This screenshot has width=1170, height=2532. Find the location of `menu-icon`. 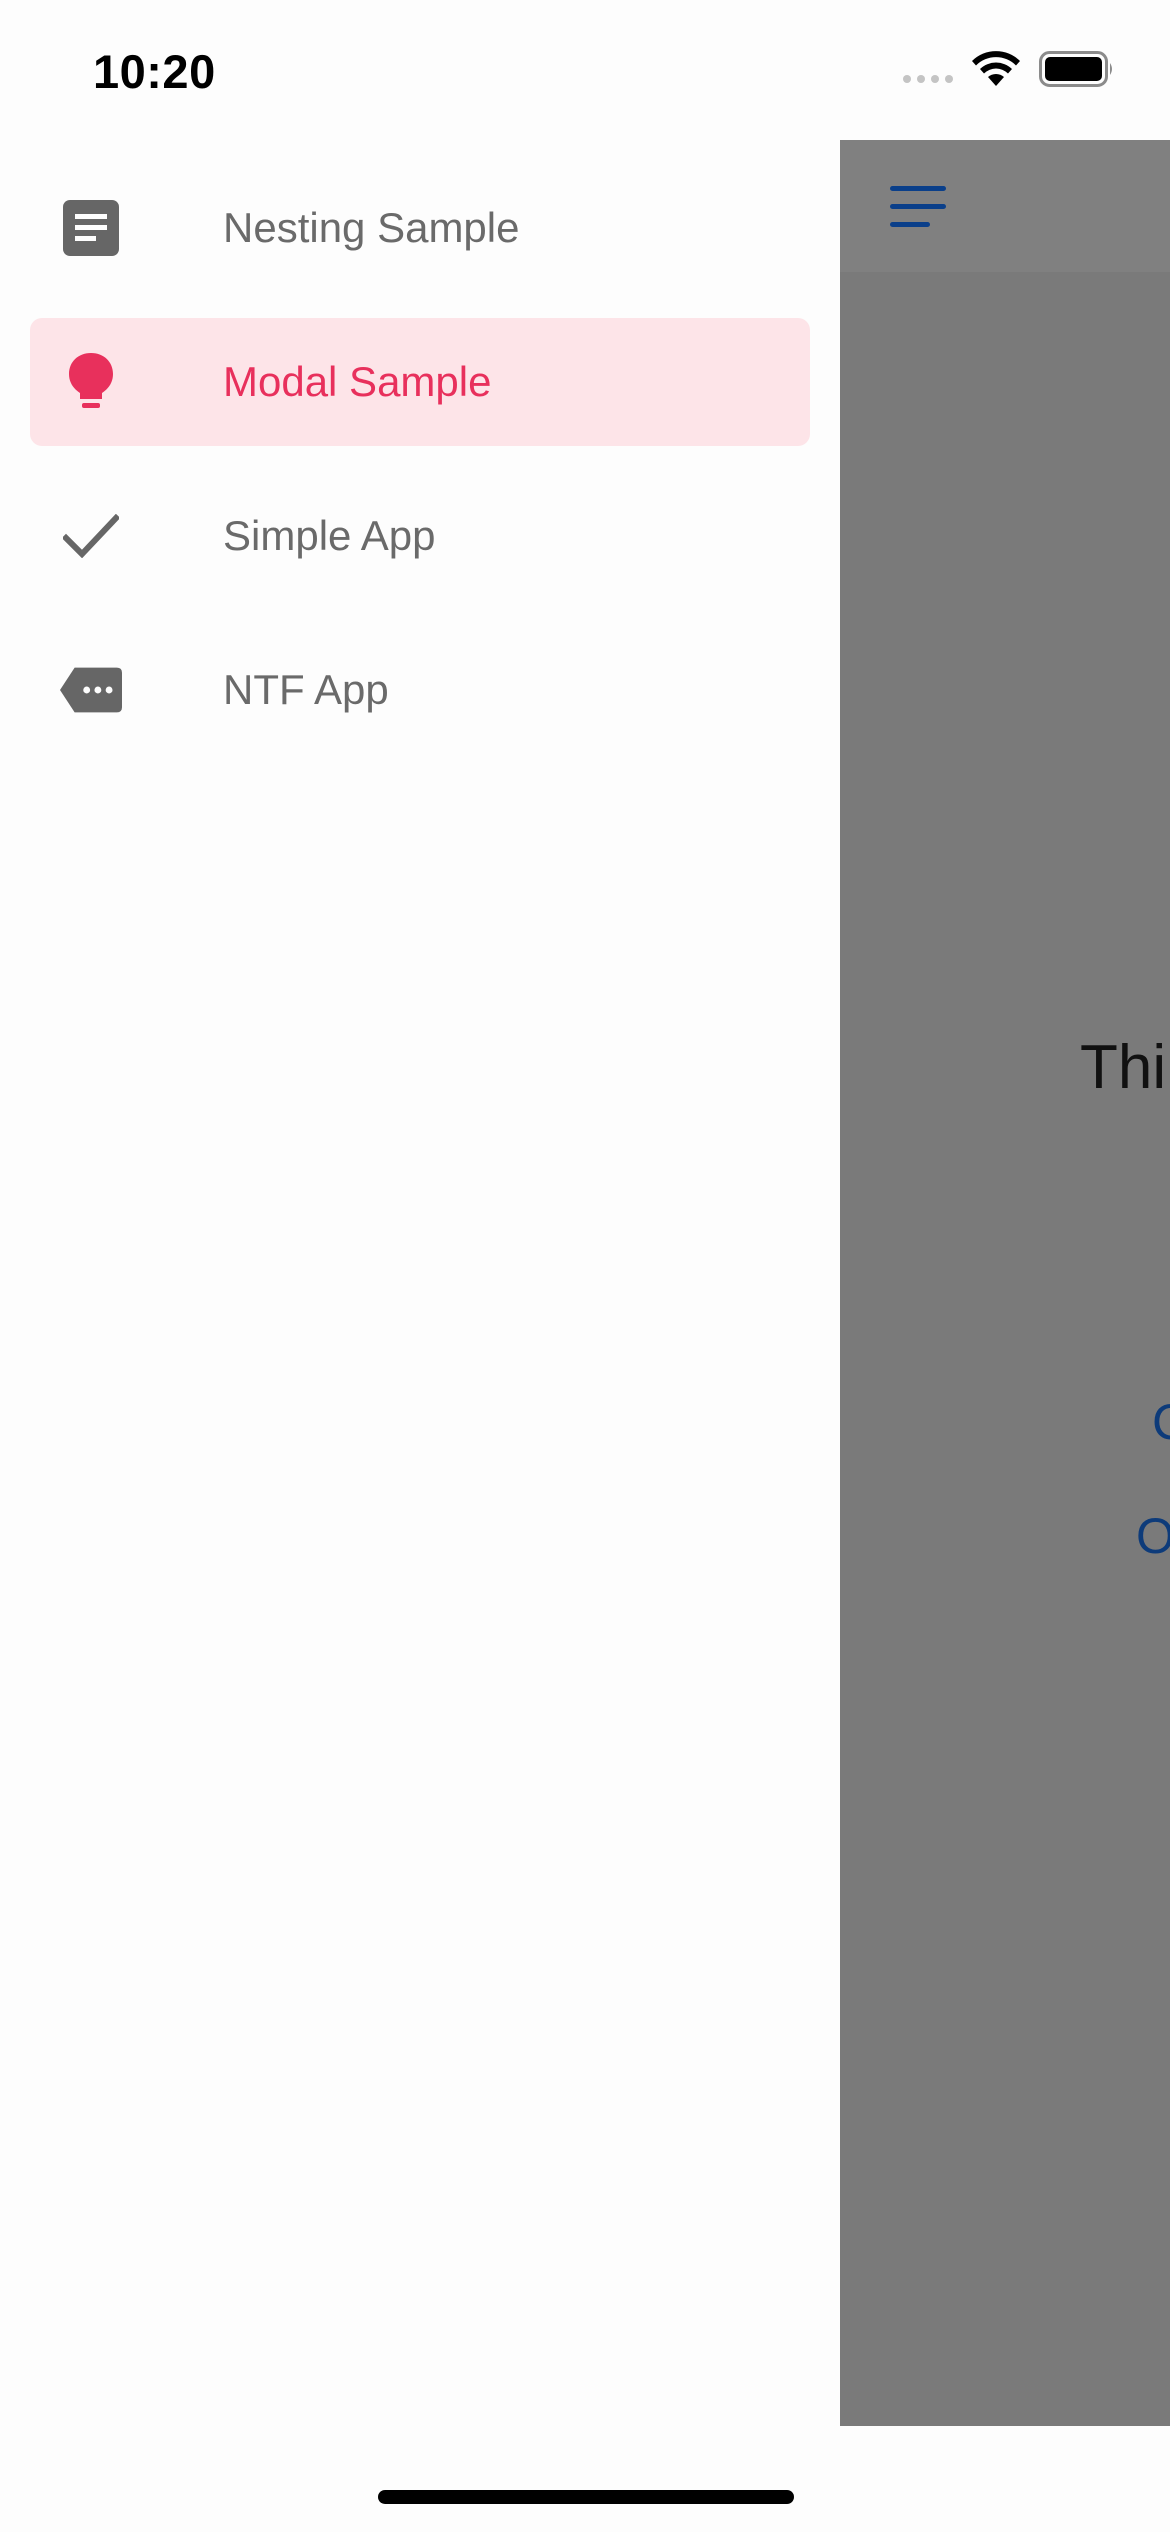

menu-icon is located at coordinates (918, 207).